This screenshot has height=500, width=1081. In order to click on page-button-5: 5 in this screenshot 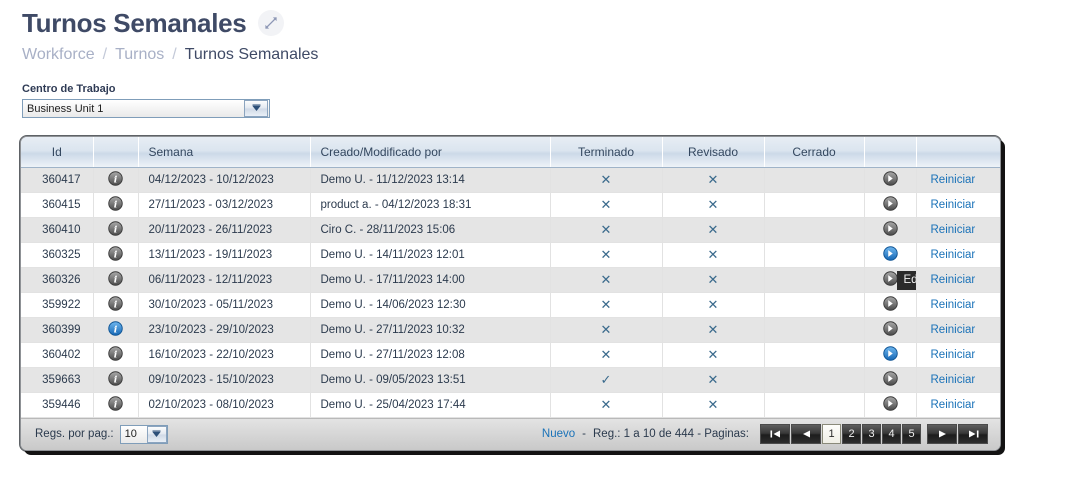, I will do `click(911, 434)`.